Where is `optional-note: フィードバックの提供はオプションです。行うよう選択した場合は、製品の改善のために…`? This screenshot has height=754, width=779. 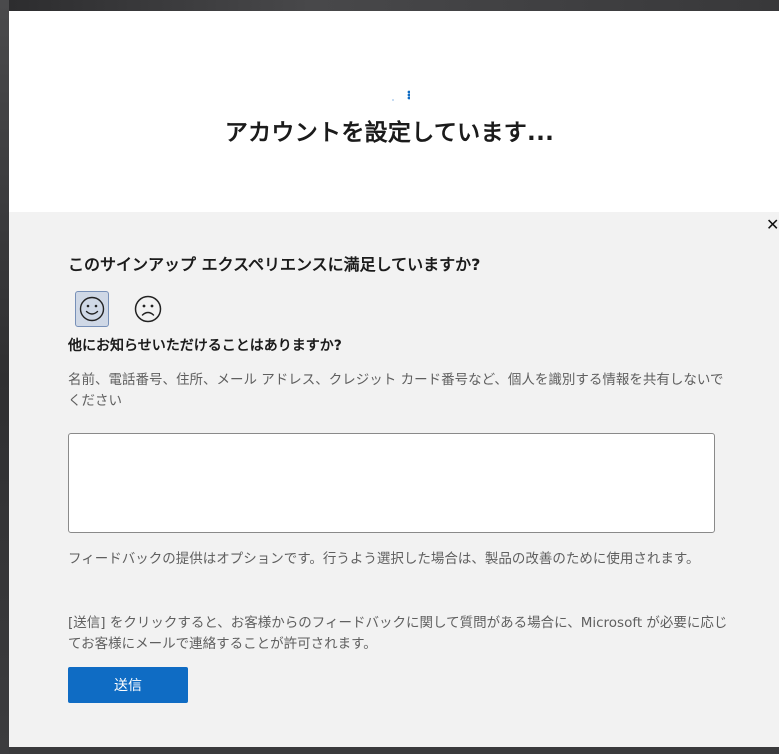 optional-note: フィードバックの提供はオプションです。行うよう選択した場合は、製品の改善のために… is located at coordinates (384, 559).